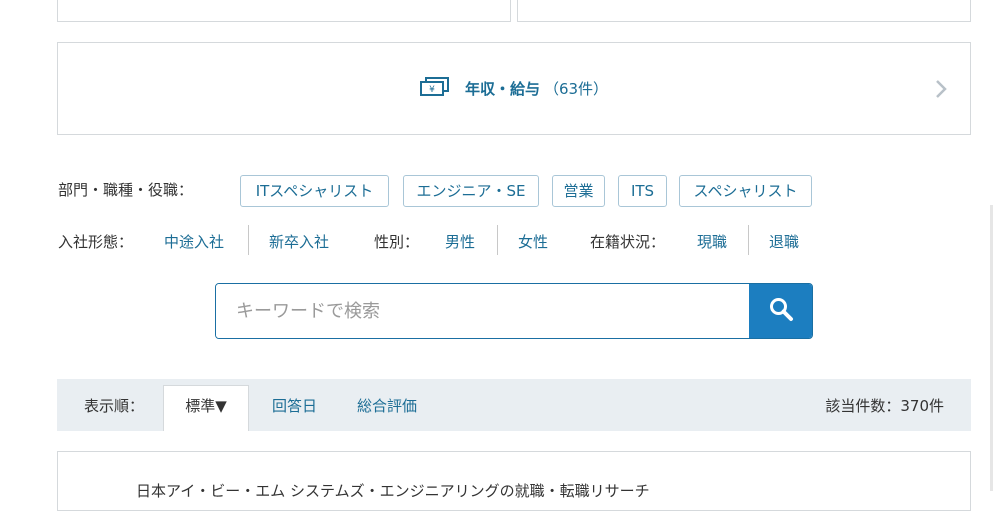 The width and height of the screenshot is (993, 511). Describe the element at coordinates (576, 89) in the screenshot. I see `salary-count: （63件）` at that location.